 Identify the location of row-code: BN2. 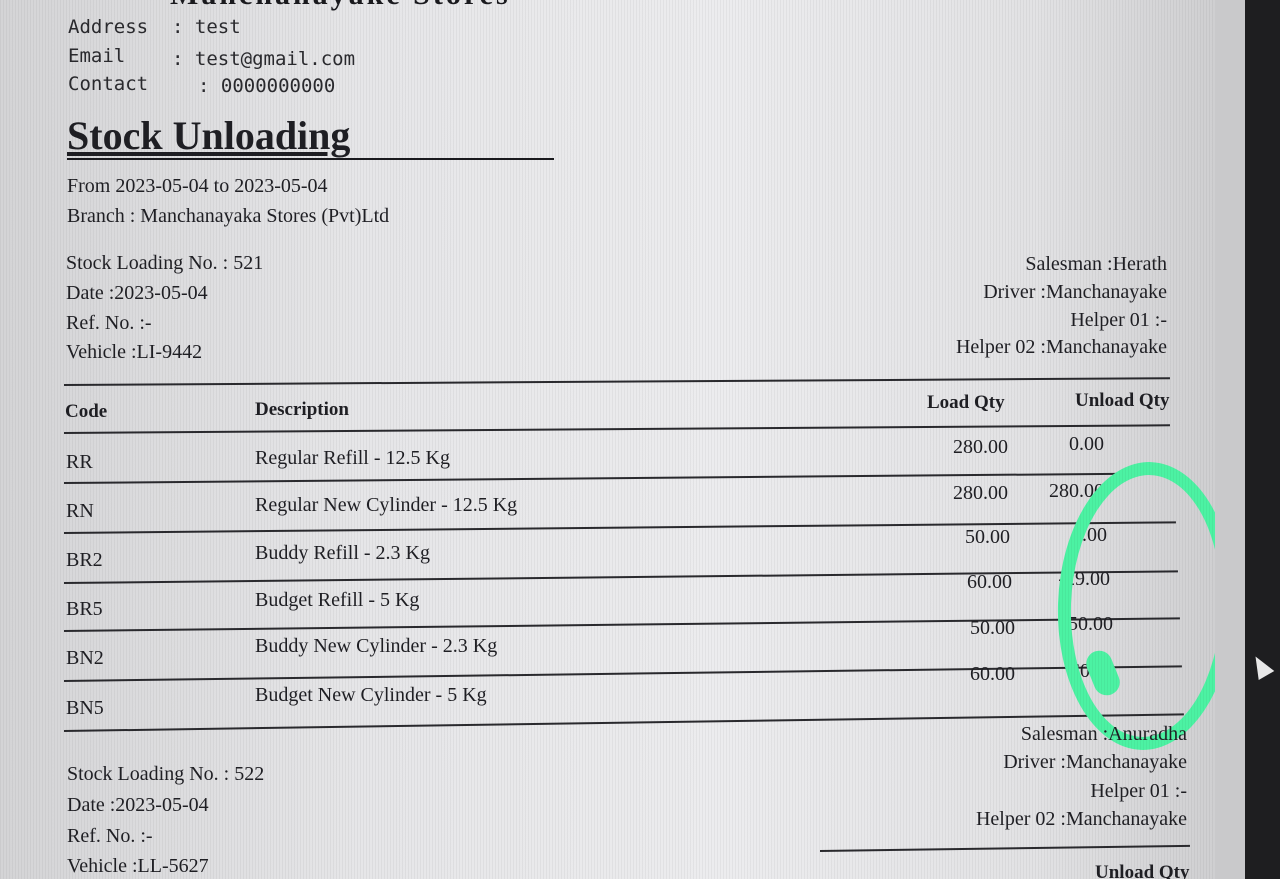
(85, 658).